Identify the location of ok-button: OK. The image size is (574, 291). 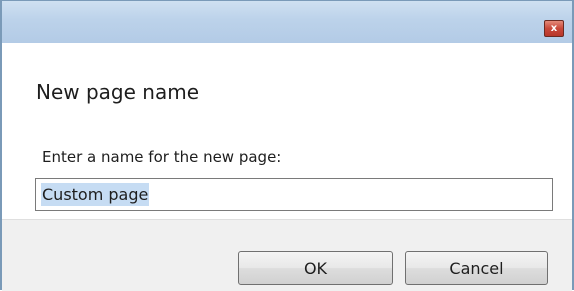
(315, 268).